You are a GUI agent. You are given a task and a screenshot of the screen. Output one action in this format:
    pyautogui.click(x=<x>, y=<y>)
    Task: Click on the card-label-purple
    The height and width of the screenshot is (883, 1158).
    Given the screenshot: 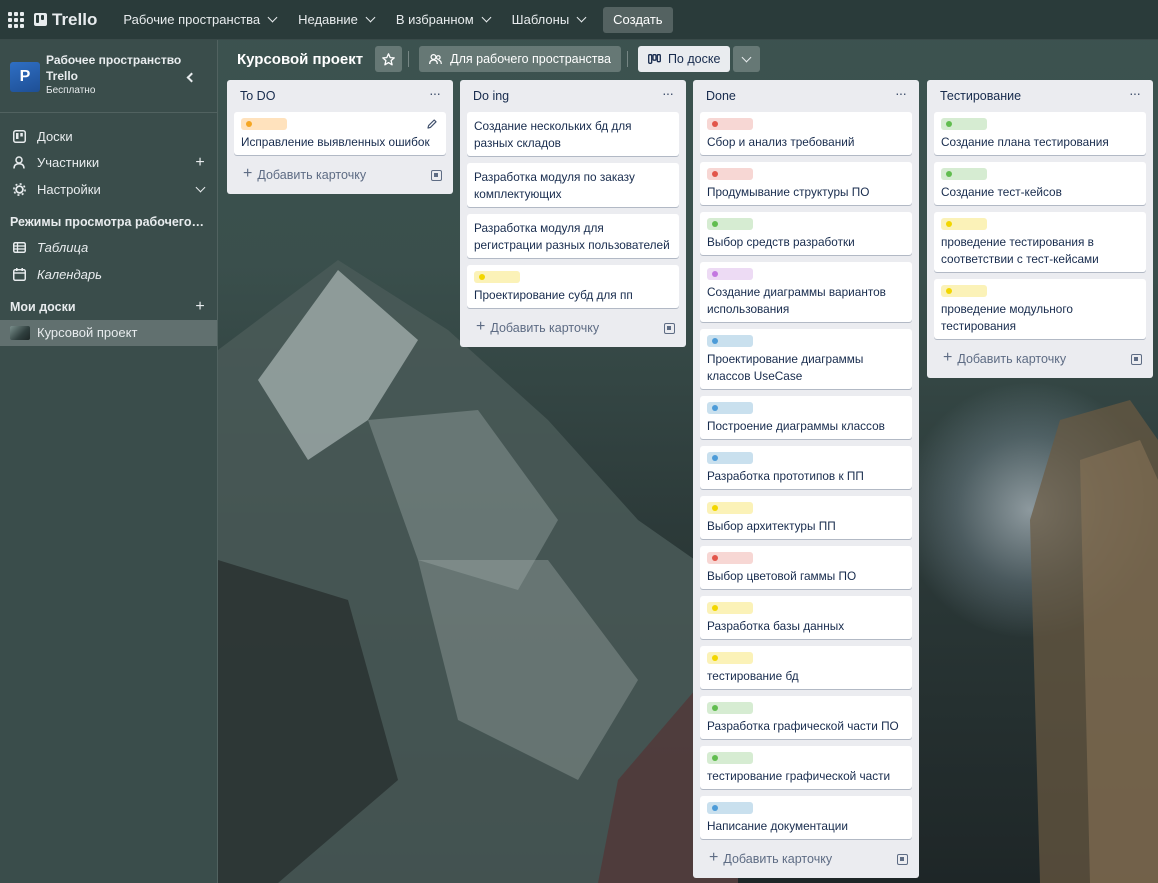 What is the action you would take?
    pyautogui.click(x=730, y=274)
    